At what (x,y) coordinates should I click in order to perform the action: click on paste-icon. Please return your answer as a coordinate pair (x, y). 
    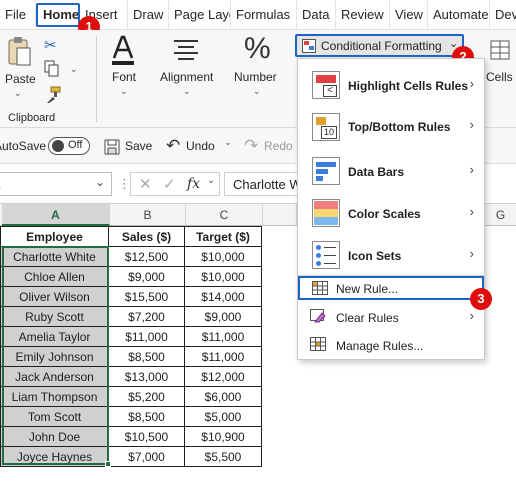
    Looking at the image, I should click on (19, 51).